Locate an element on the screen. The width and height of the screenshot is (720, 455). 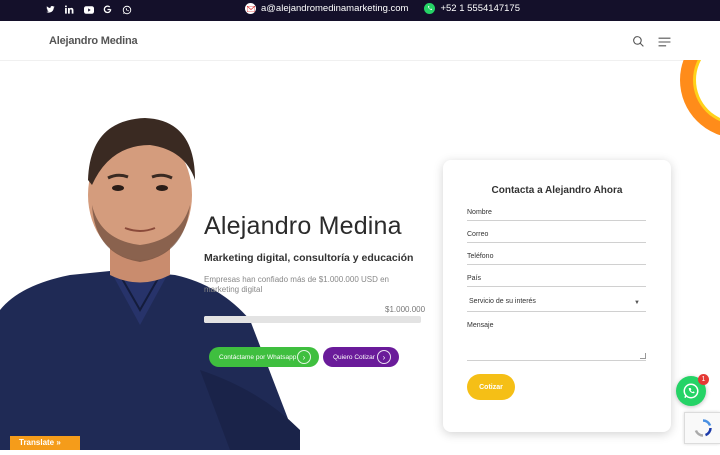
recaptcha-icon is located at coordinates (703, 428).